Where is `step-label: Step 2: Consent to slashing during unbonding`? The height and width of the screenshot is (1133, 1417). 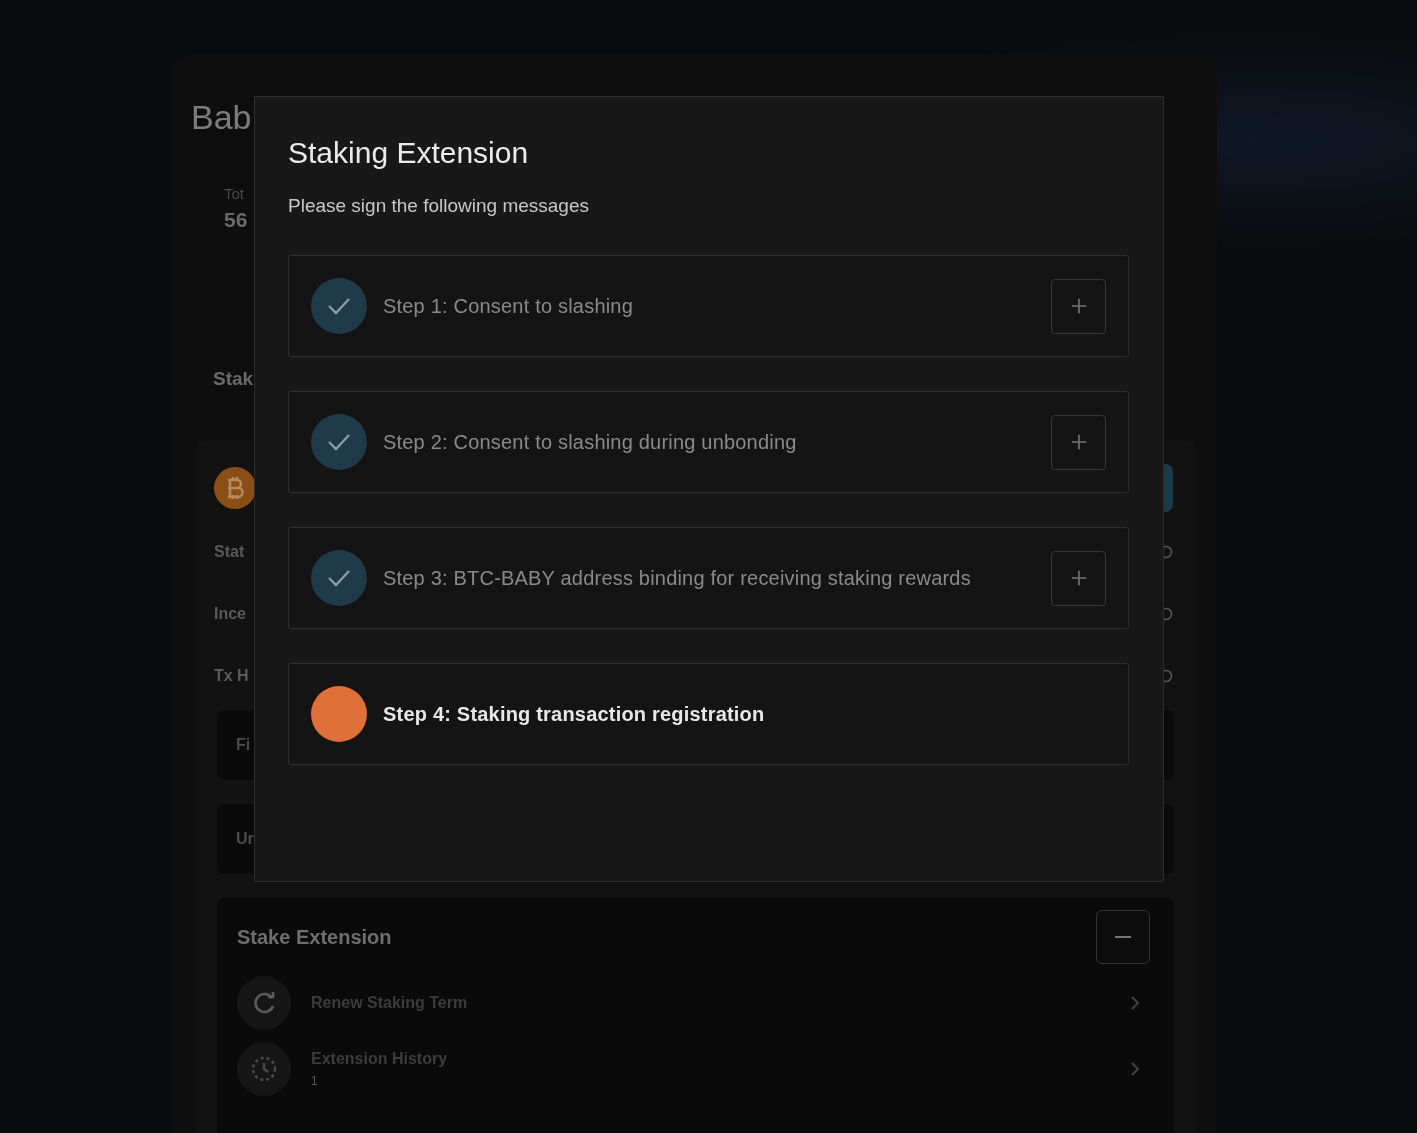 step-label: Step 2: Consent to slashing during unbonding is located at coordinates (590, 442).